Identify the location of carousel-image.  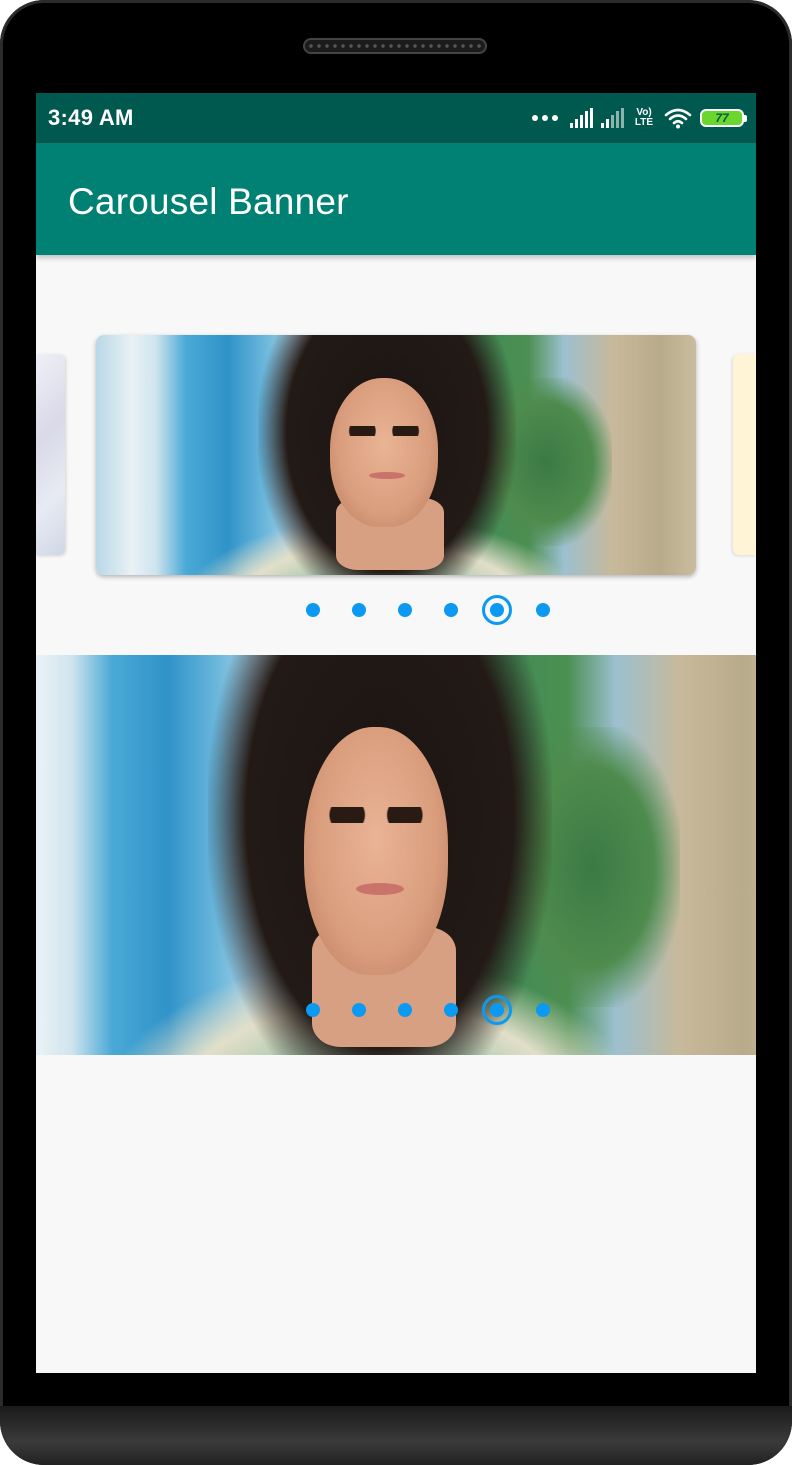
(396, 455).